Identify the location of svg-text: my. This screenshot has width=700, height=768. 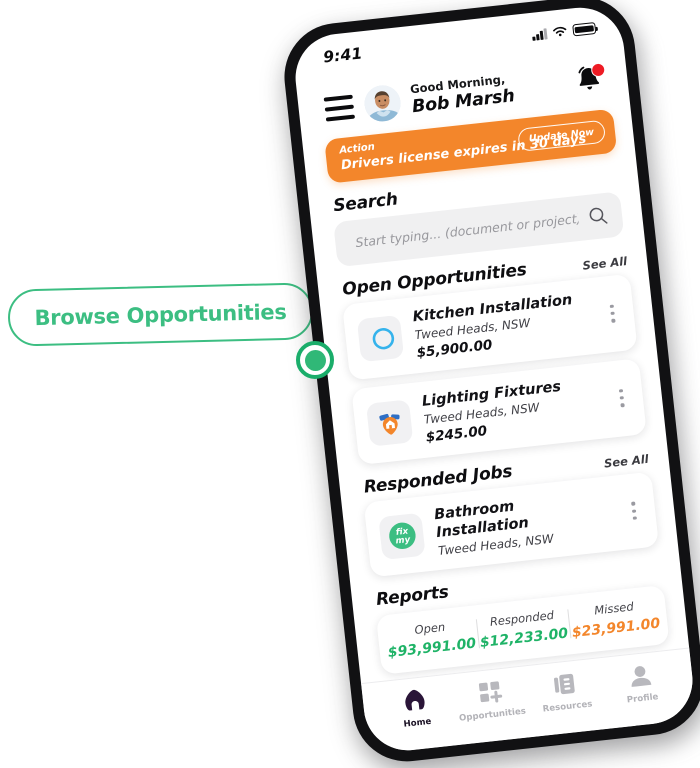
(403, 541).